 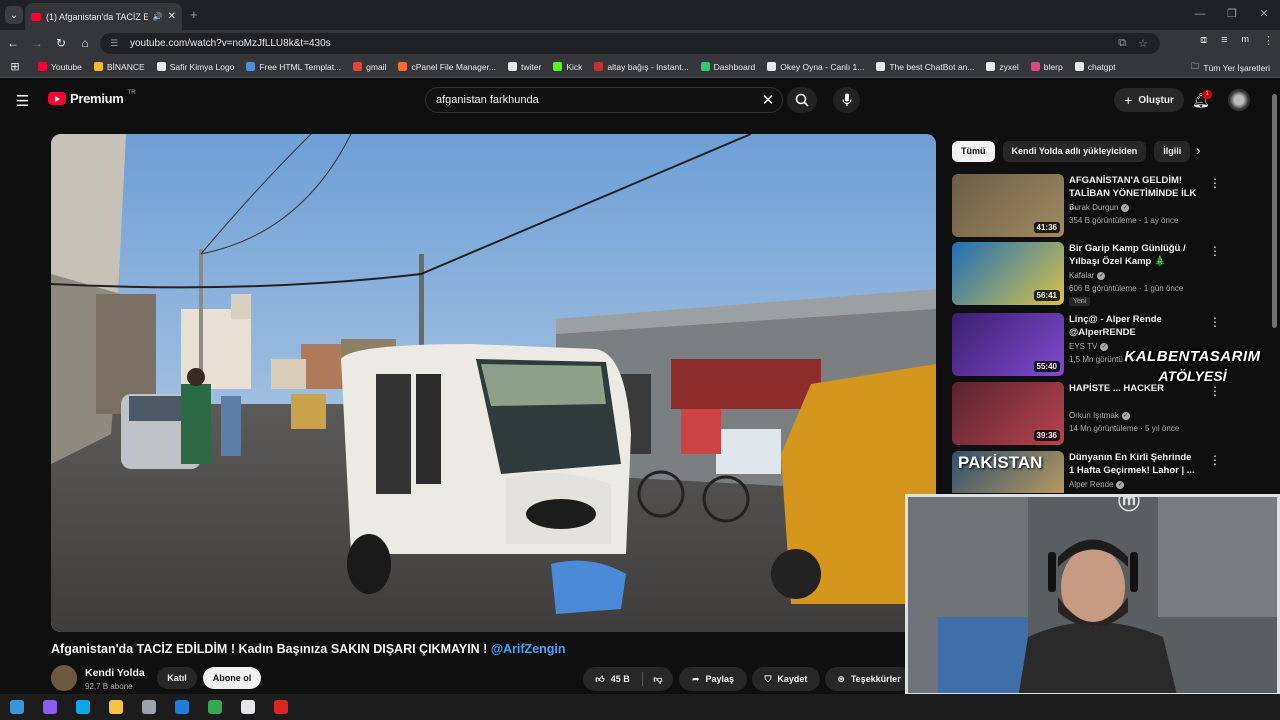 I want to click on extensions-icon: ⧈, so click(x=1203, y=40).